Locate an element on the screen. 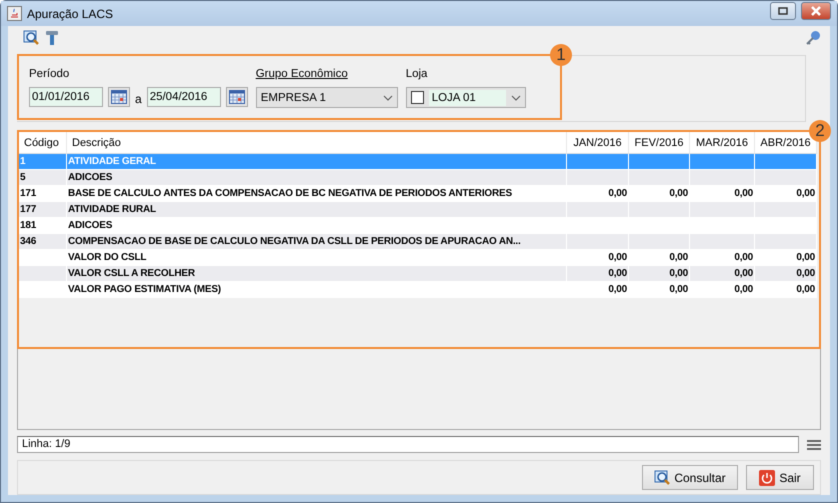  column-header: FEV/2016 is located at coordinates (659, 143).